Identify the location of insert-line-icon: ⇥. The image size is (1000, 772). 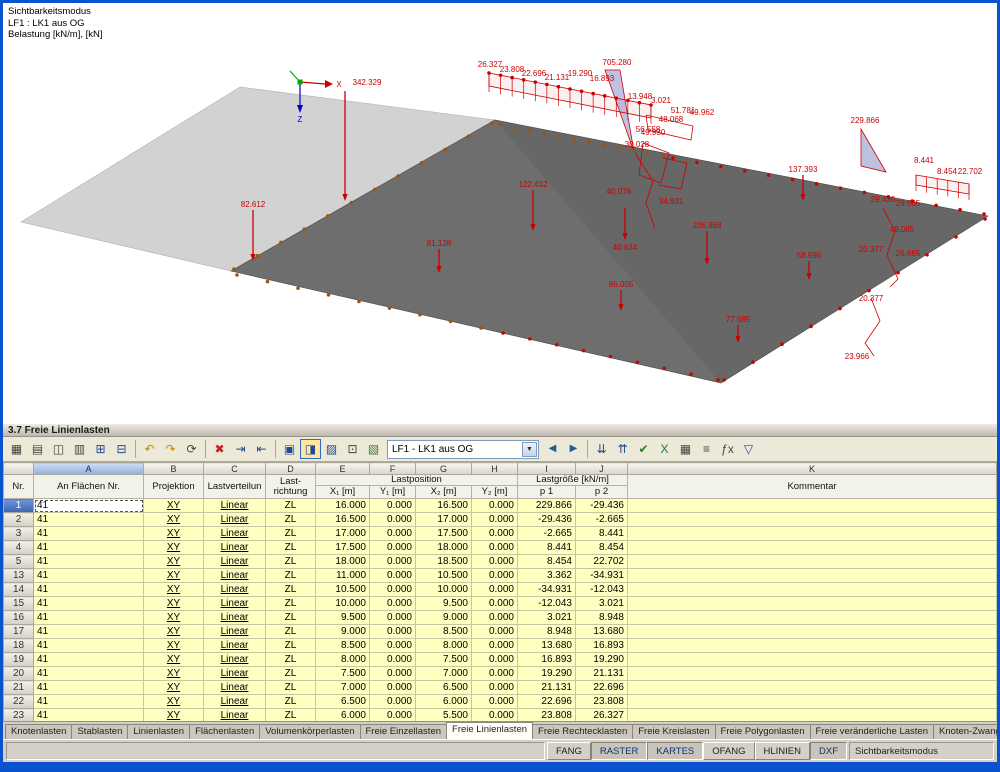
(240, 449).